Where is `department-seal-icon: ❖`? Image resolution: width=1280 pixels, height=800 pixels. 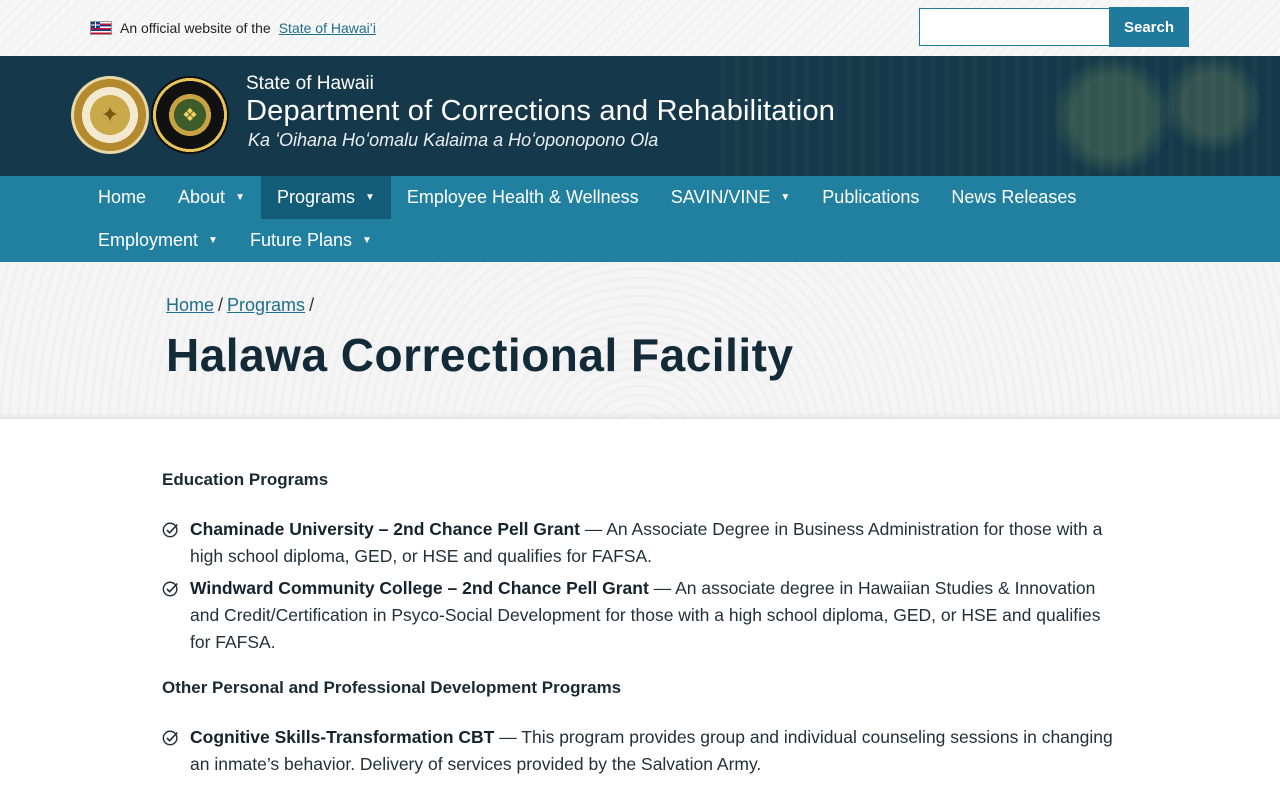
department-seal-icon: ❖ is located at coordinates (190, 115).